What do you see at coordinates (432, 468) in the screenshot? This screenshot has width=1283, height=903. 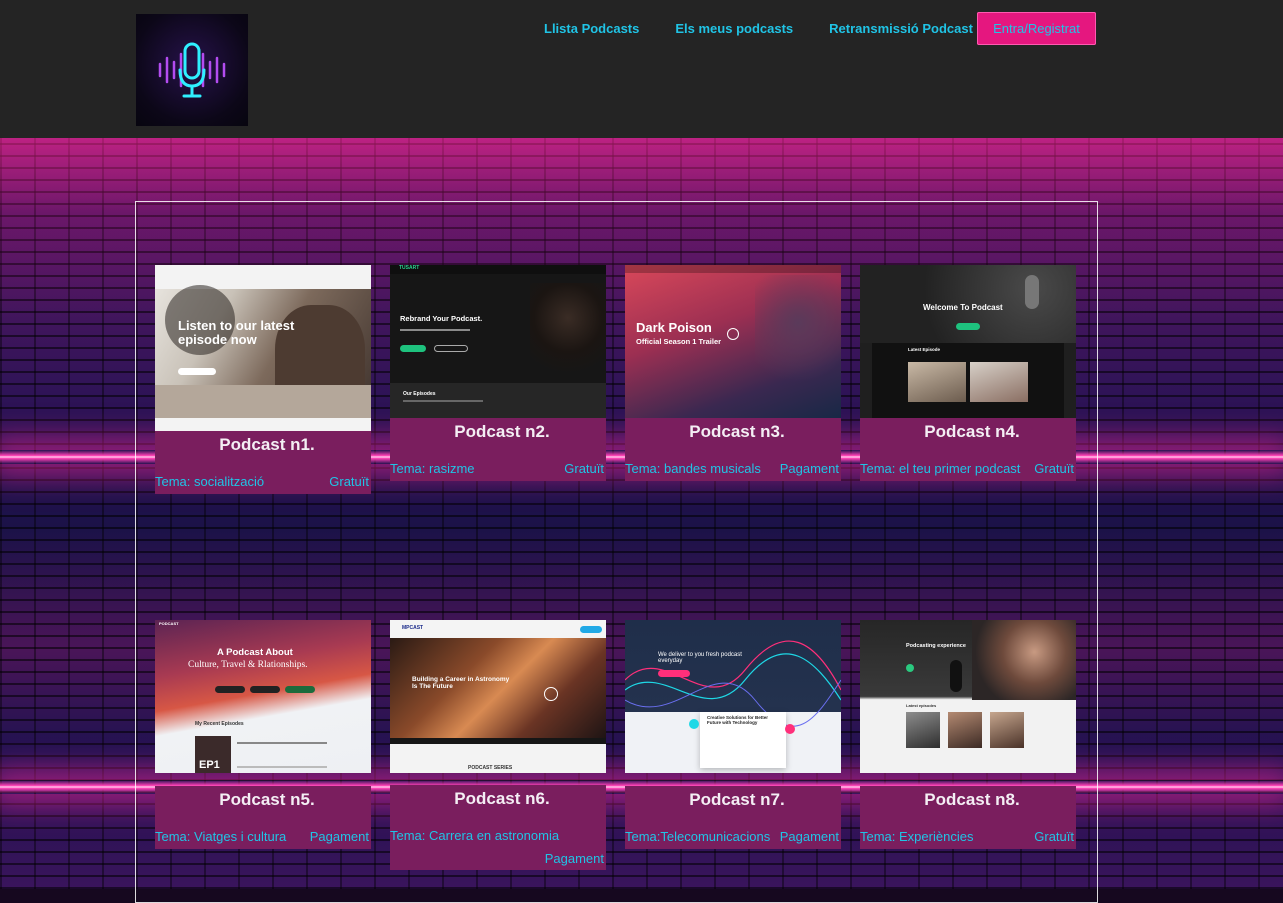 I see `podcast-topic: Tema: rasizme` at bounding box center [432, 468].